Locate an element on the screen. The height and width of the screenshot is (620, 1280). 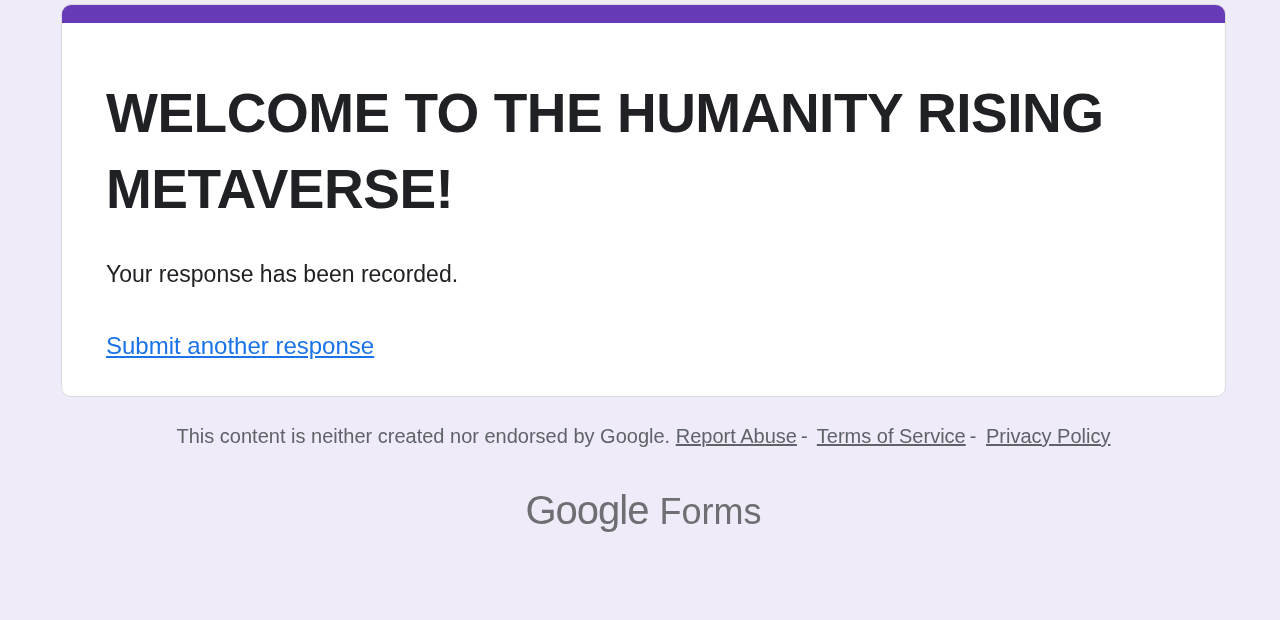
footer-link: Privacy Policy is located at coordinates (1048, 436).